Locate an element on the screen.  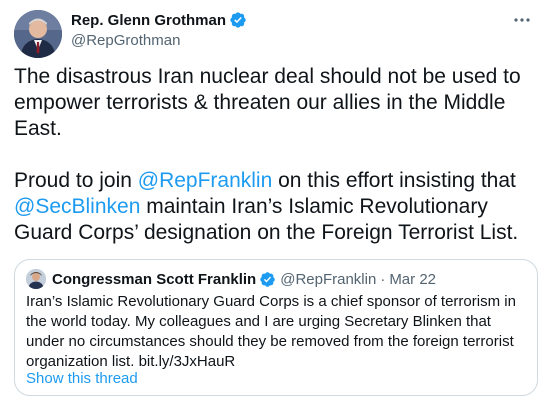
author-handle: @RepGrothman is located at coordinates (159, 40).